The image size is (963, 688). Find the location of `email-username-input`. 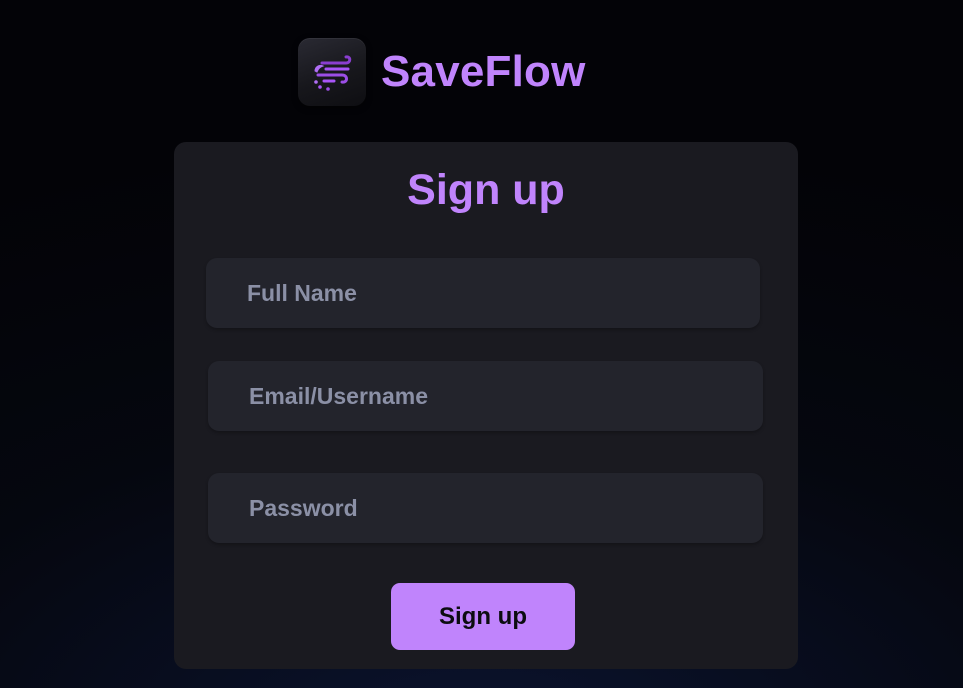

email-username-input is located at coordinates (505, 396).